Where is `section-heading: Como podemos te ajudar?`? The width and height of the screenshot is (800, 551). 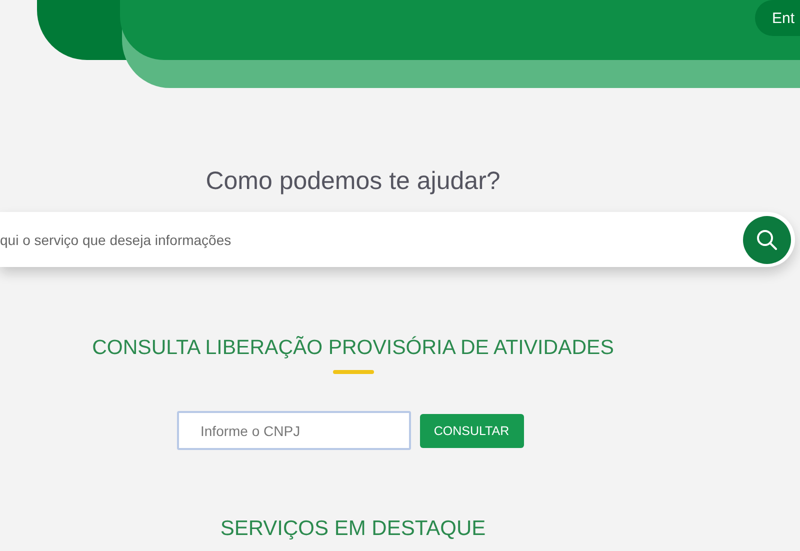
section-heading: Como podemos te ajudar? is located at coordinates (353, 181).